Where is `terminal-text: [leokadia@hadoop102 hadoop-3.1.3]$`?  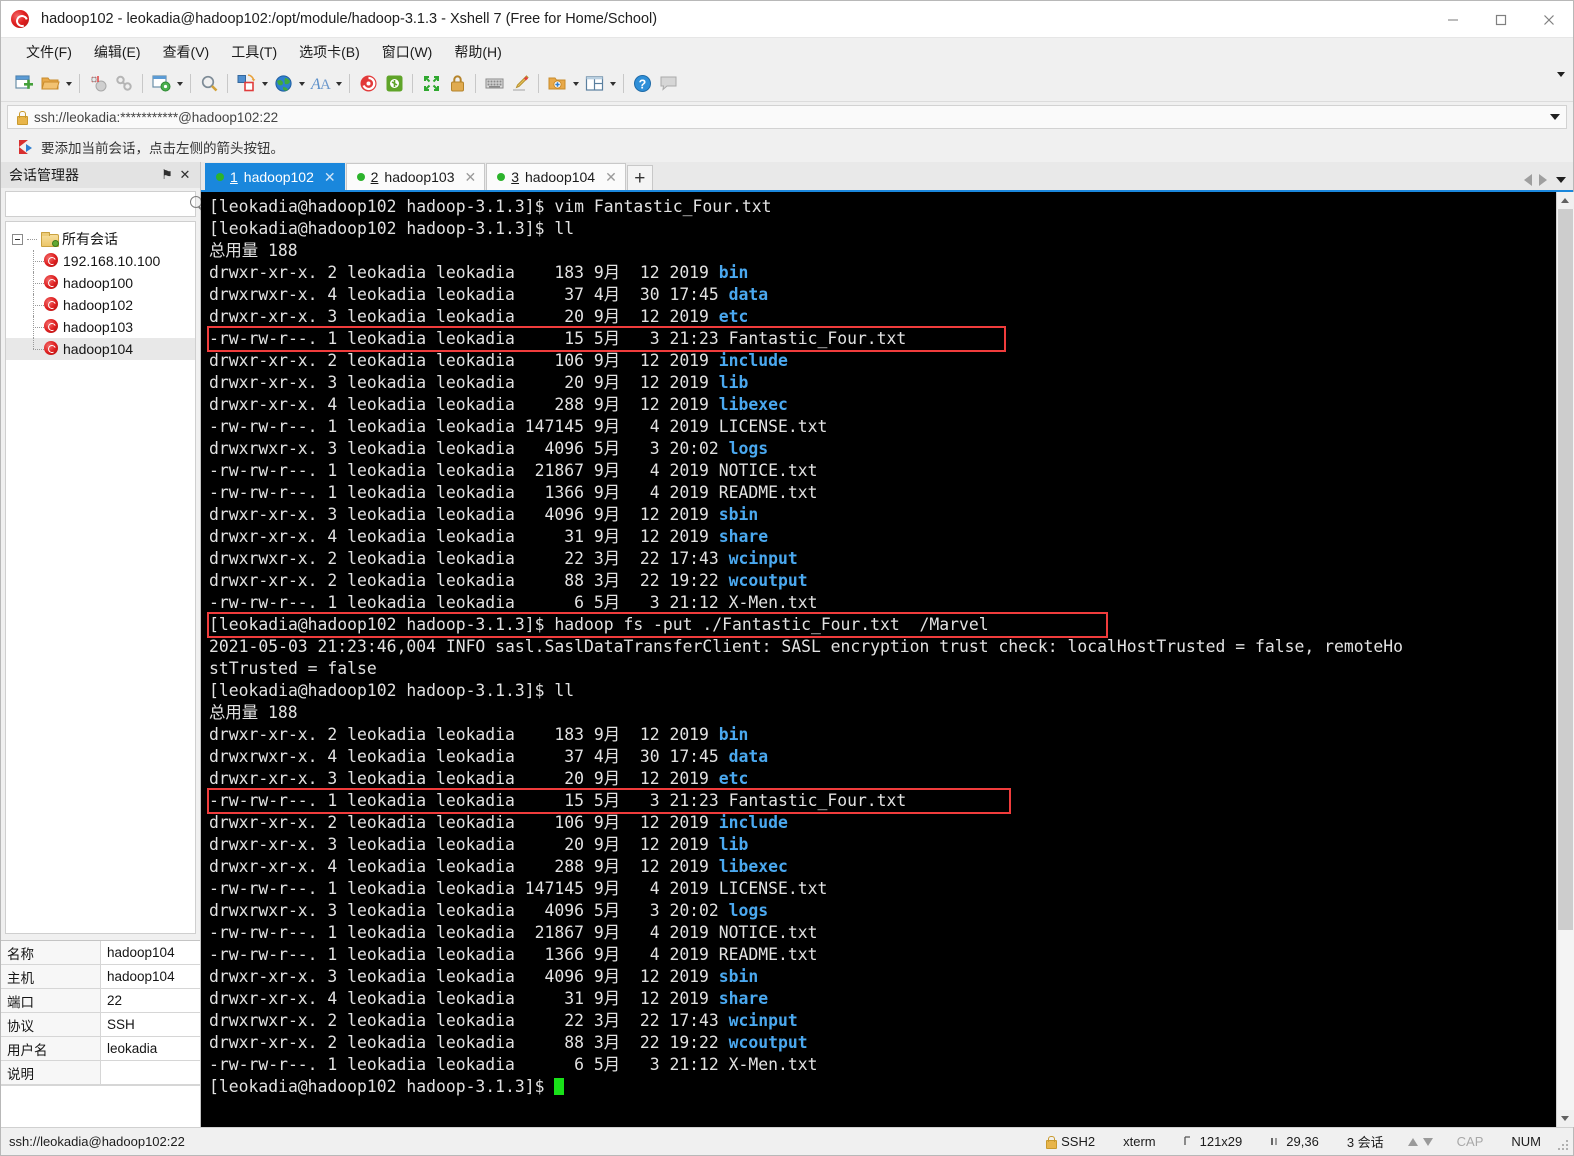 terminal-text: [leokadia@hadoop102 hadoop-3.1.3]$ is located at coordinates (382, 1086).